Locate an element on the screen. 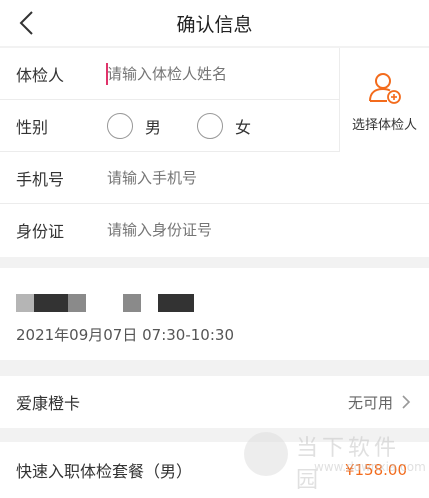 The height and width of the screenshot is (498, 429). add-person-icon is located at coordinates (384, 88).